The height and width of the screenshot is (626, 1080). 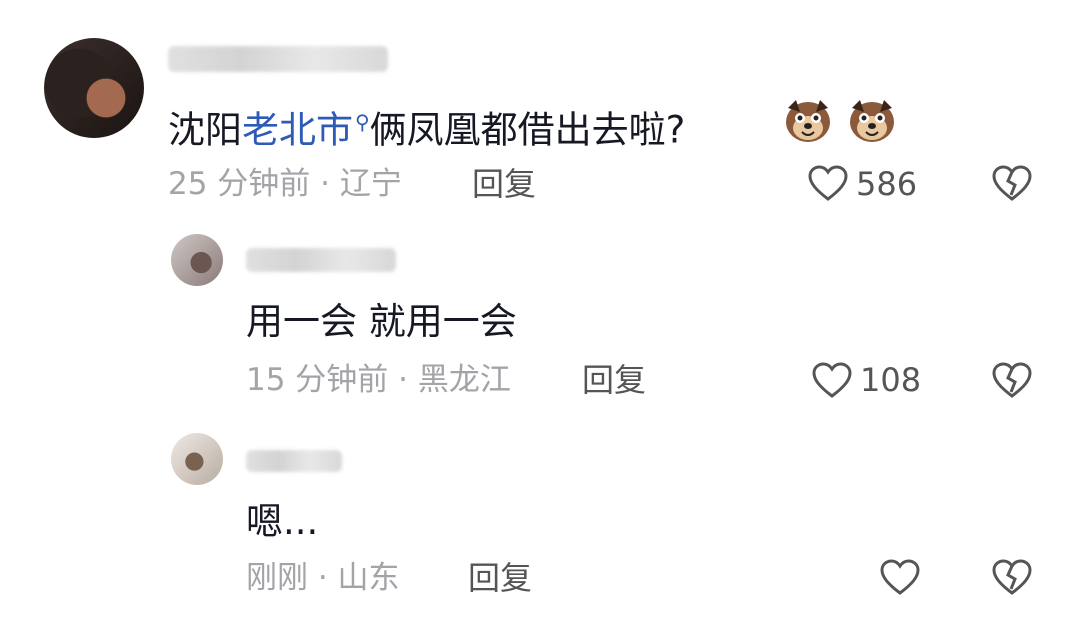 I want to click on comment-text: 用一会 就用一会, so click(x=381, y=321).